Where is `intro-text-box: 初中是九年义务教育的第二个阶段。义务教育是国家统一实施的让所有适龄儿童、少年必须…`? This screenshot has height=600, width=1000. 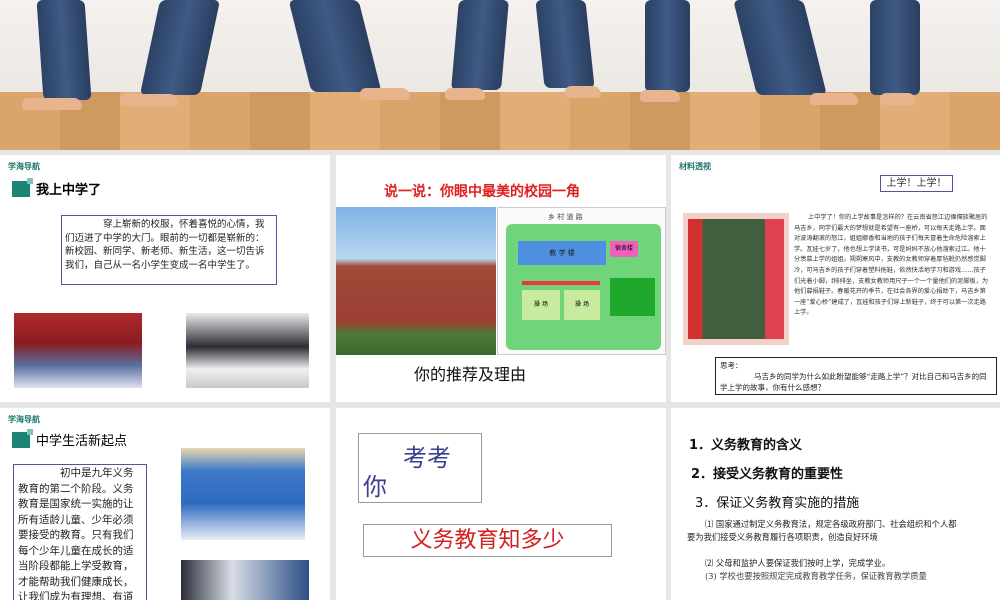
intro-text-box: 初中是九年义务教育的第二个阶段。义务教育是国家统一实施的让所有适龄儿童、少年必须… is located at coordinates (80, 532).